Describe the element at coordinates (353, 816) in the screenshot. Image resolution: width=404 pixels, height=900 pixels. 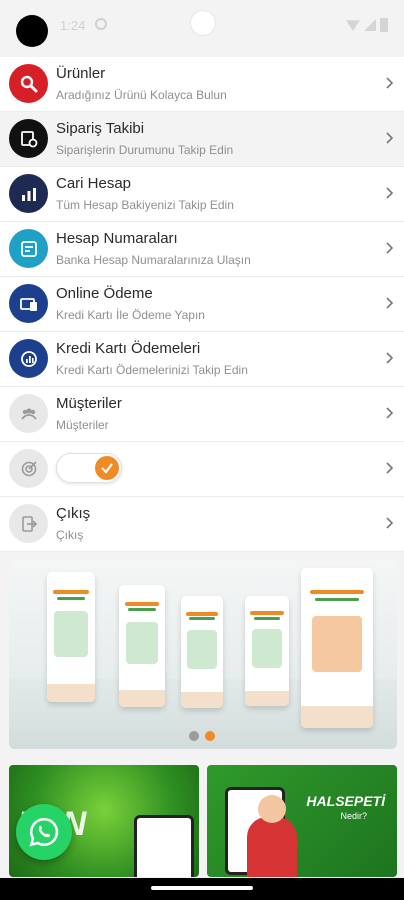
I see `promo-brand-sub: Nedir?` at that location.